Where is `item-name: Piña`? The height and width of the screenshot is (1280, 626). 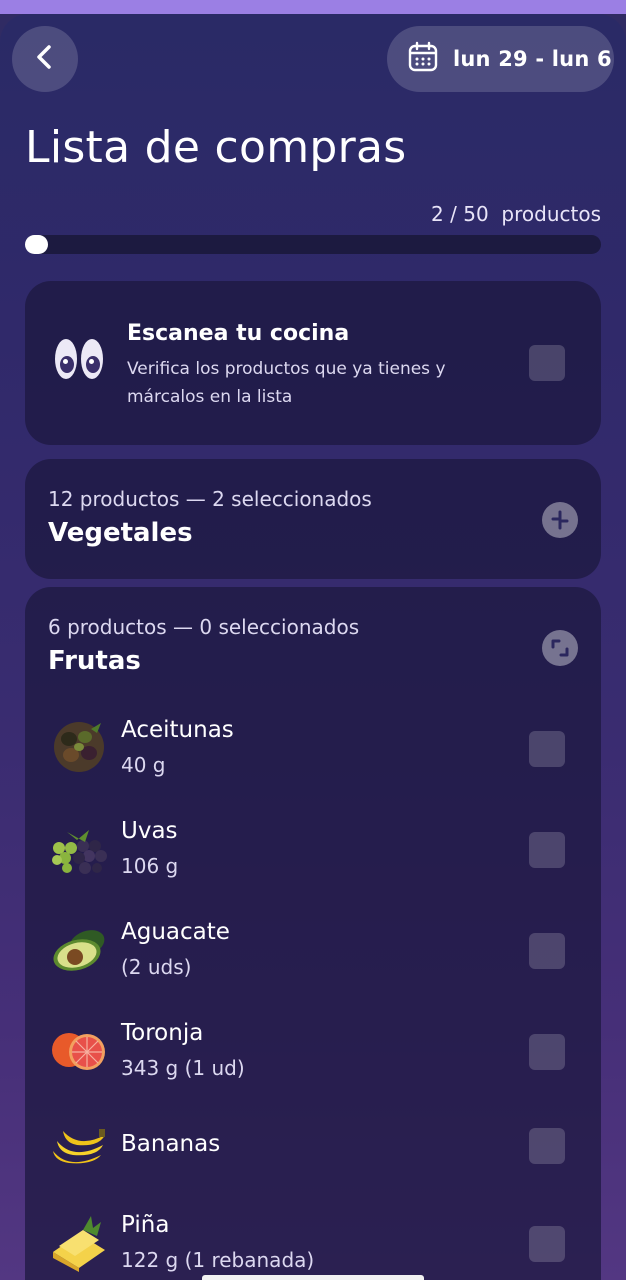 item-name: Piña is located at coordinates (145, 1225).